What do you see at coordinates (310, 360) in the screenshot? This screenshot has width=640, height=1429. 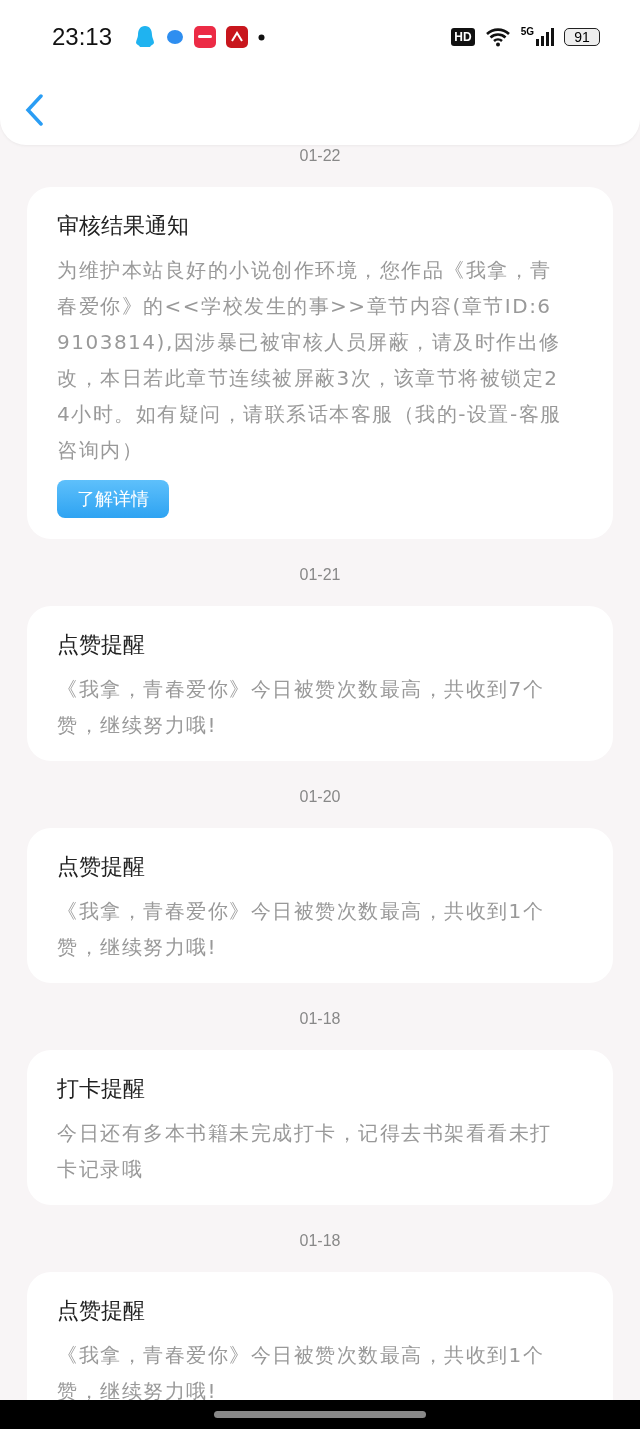 I see `notification-text: 为维护本站良好的小说创作环境，您作品《我拿，青春爱你》的<<学校发生的事>>章节内容(章节ID:69103814),因涉暴已被审核人员屏蔽，请及时作出修改，本日若此章节连续被屏蔽3次，该章节将被锁定24小时。如有疑问，请联系话本客服（我的-设置-客服咨询内）` at bounding box center [310, 360].